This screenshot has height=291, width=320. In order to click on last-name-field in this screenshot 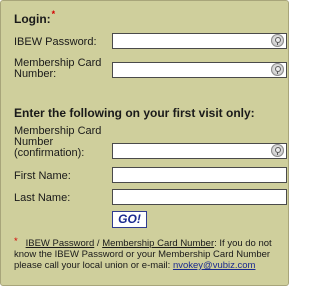, I will do `click(199, 197)`.